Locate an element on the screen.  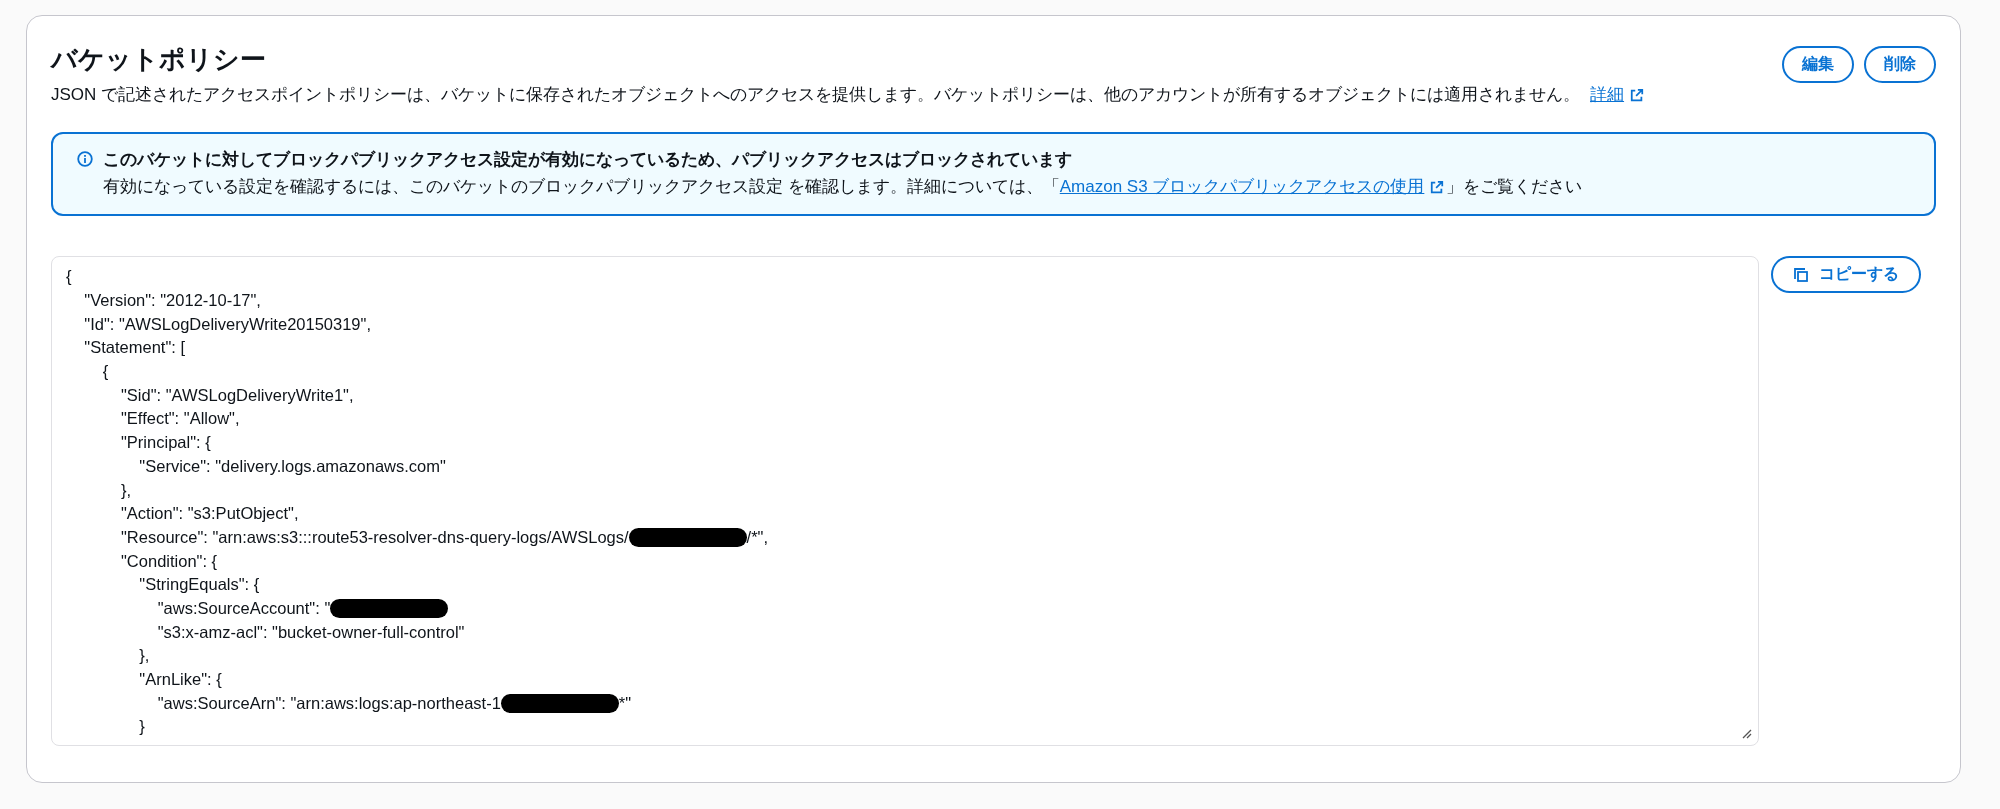
code-text: /*", is located at coordinates (757, 537).